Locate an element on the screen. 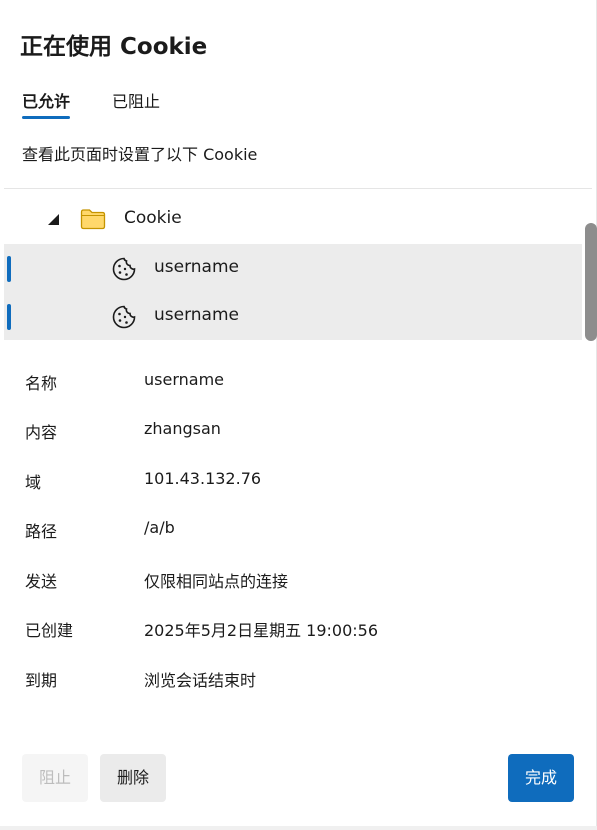  detail-value: 仅限相同站点的连接 is located at coordinates (216, 581).